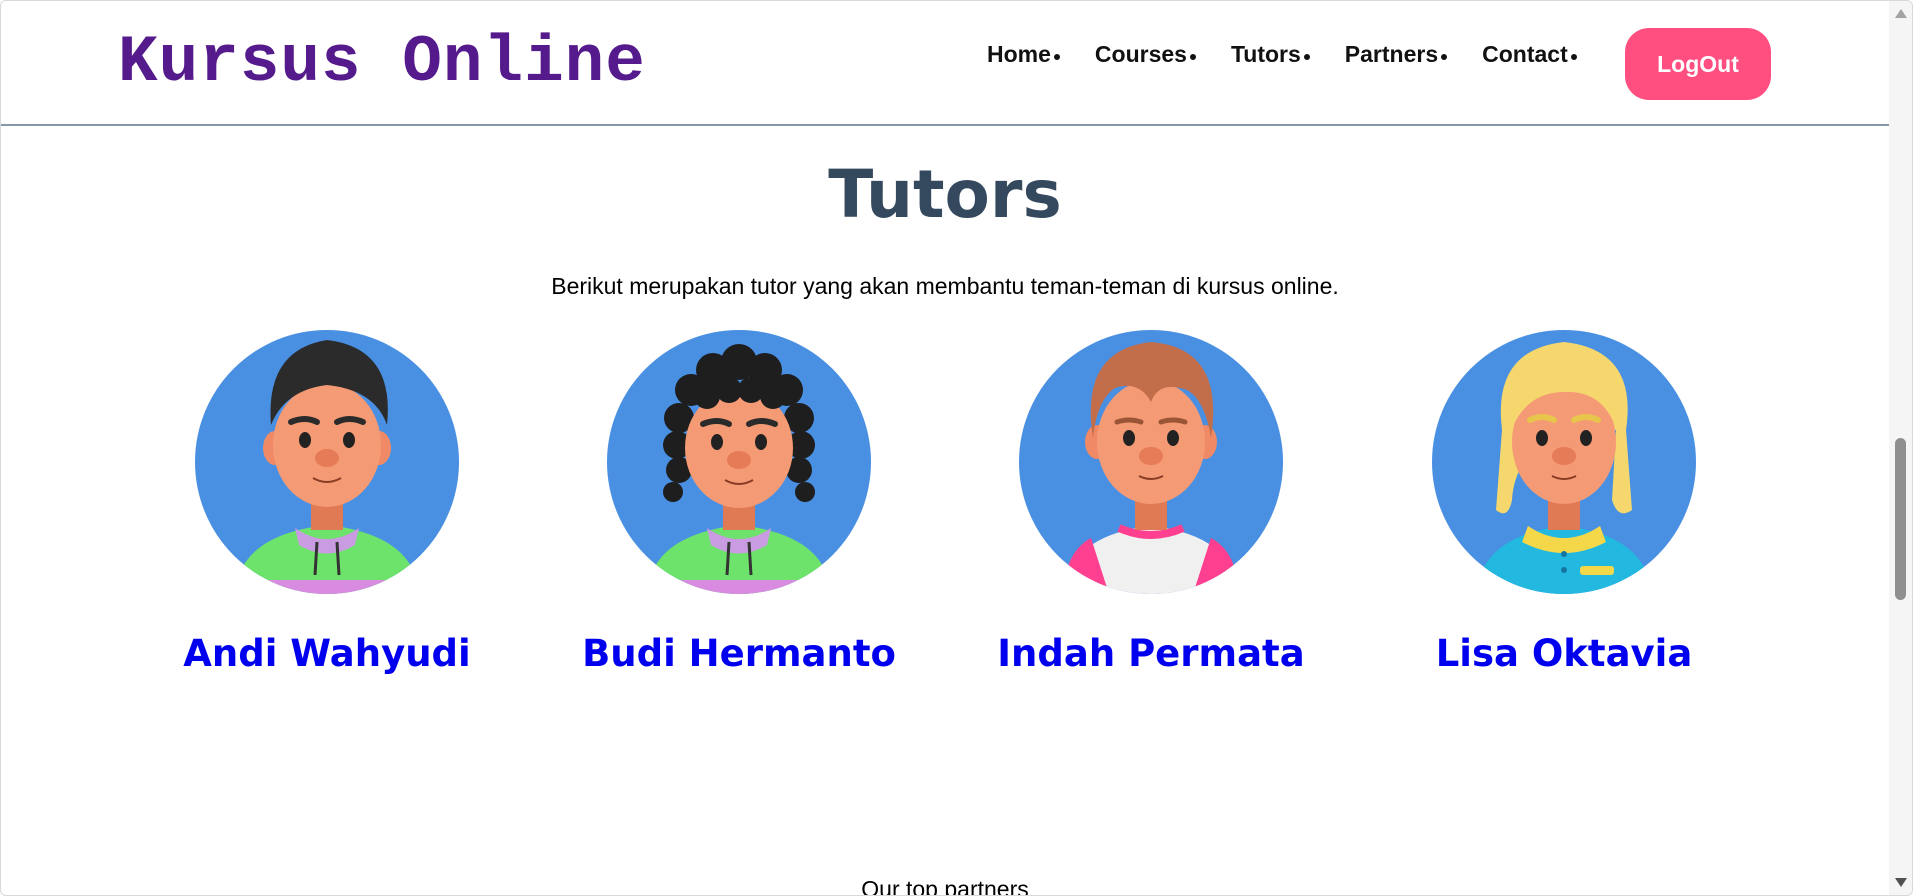 Image resolution: width=1913 pixels, height=896 pixels. I want to click on avatar-auburn-hair-icon, so click(1151, 462).